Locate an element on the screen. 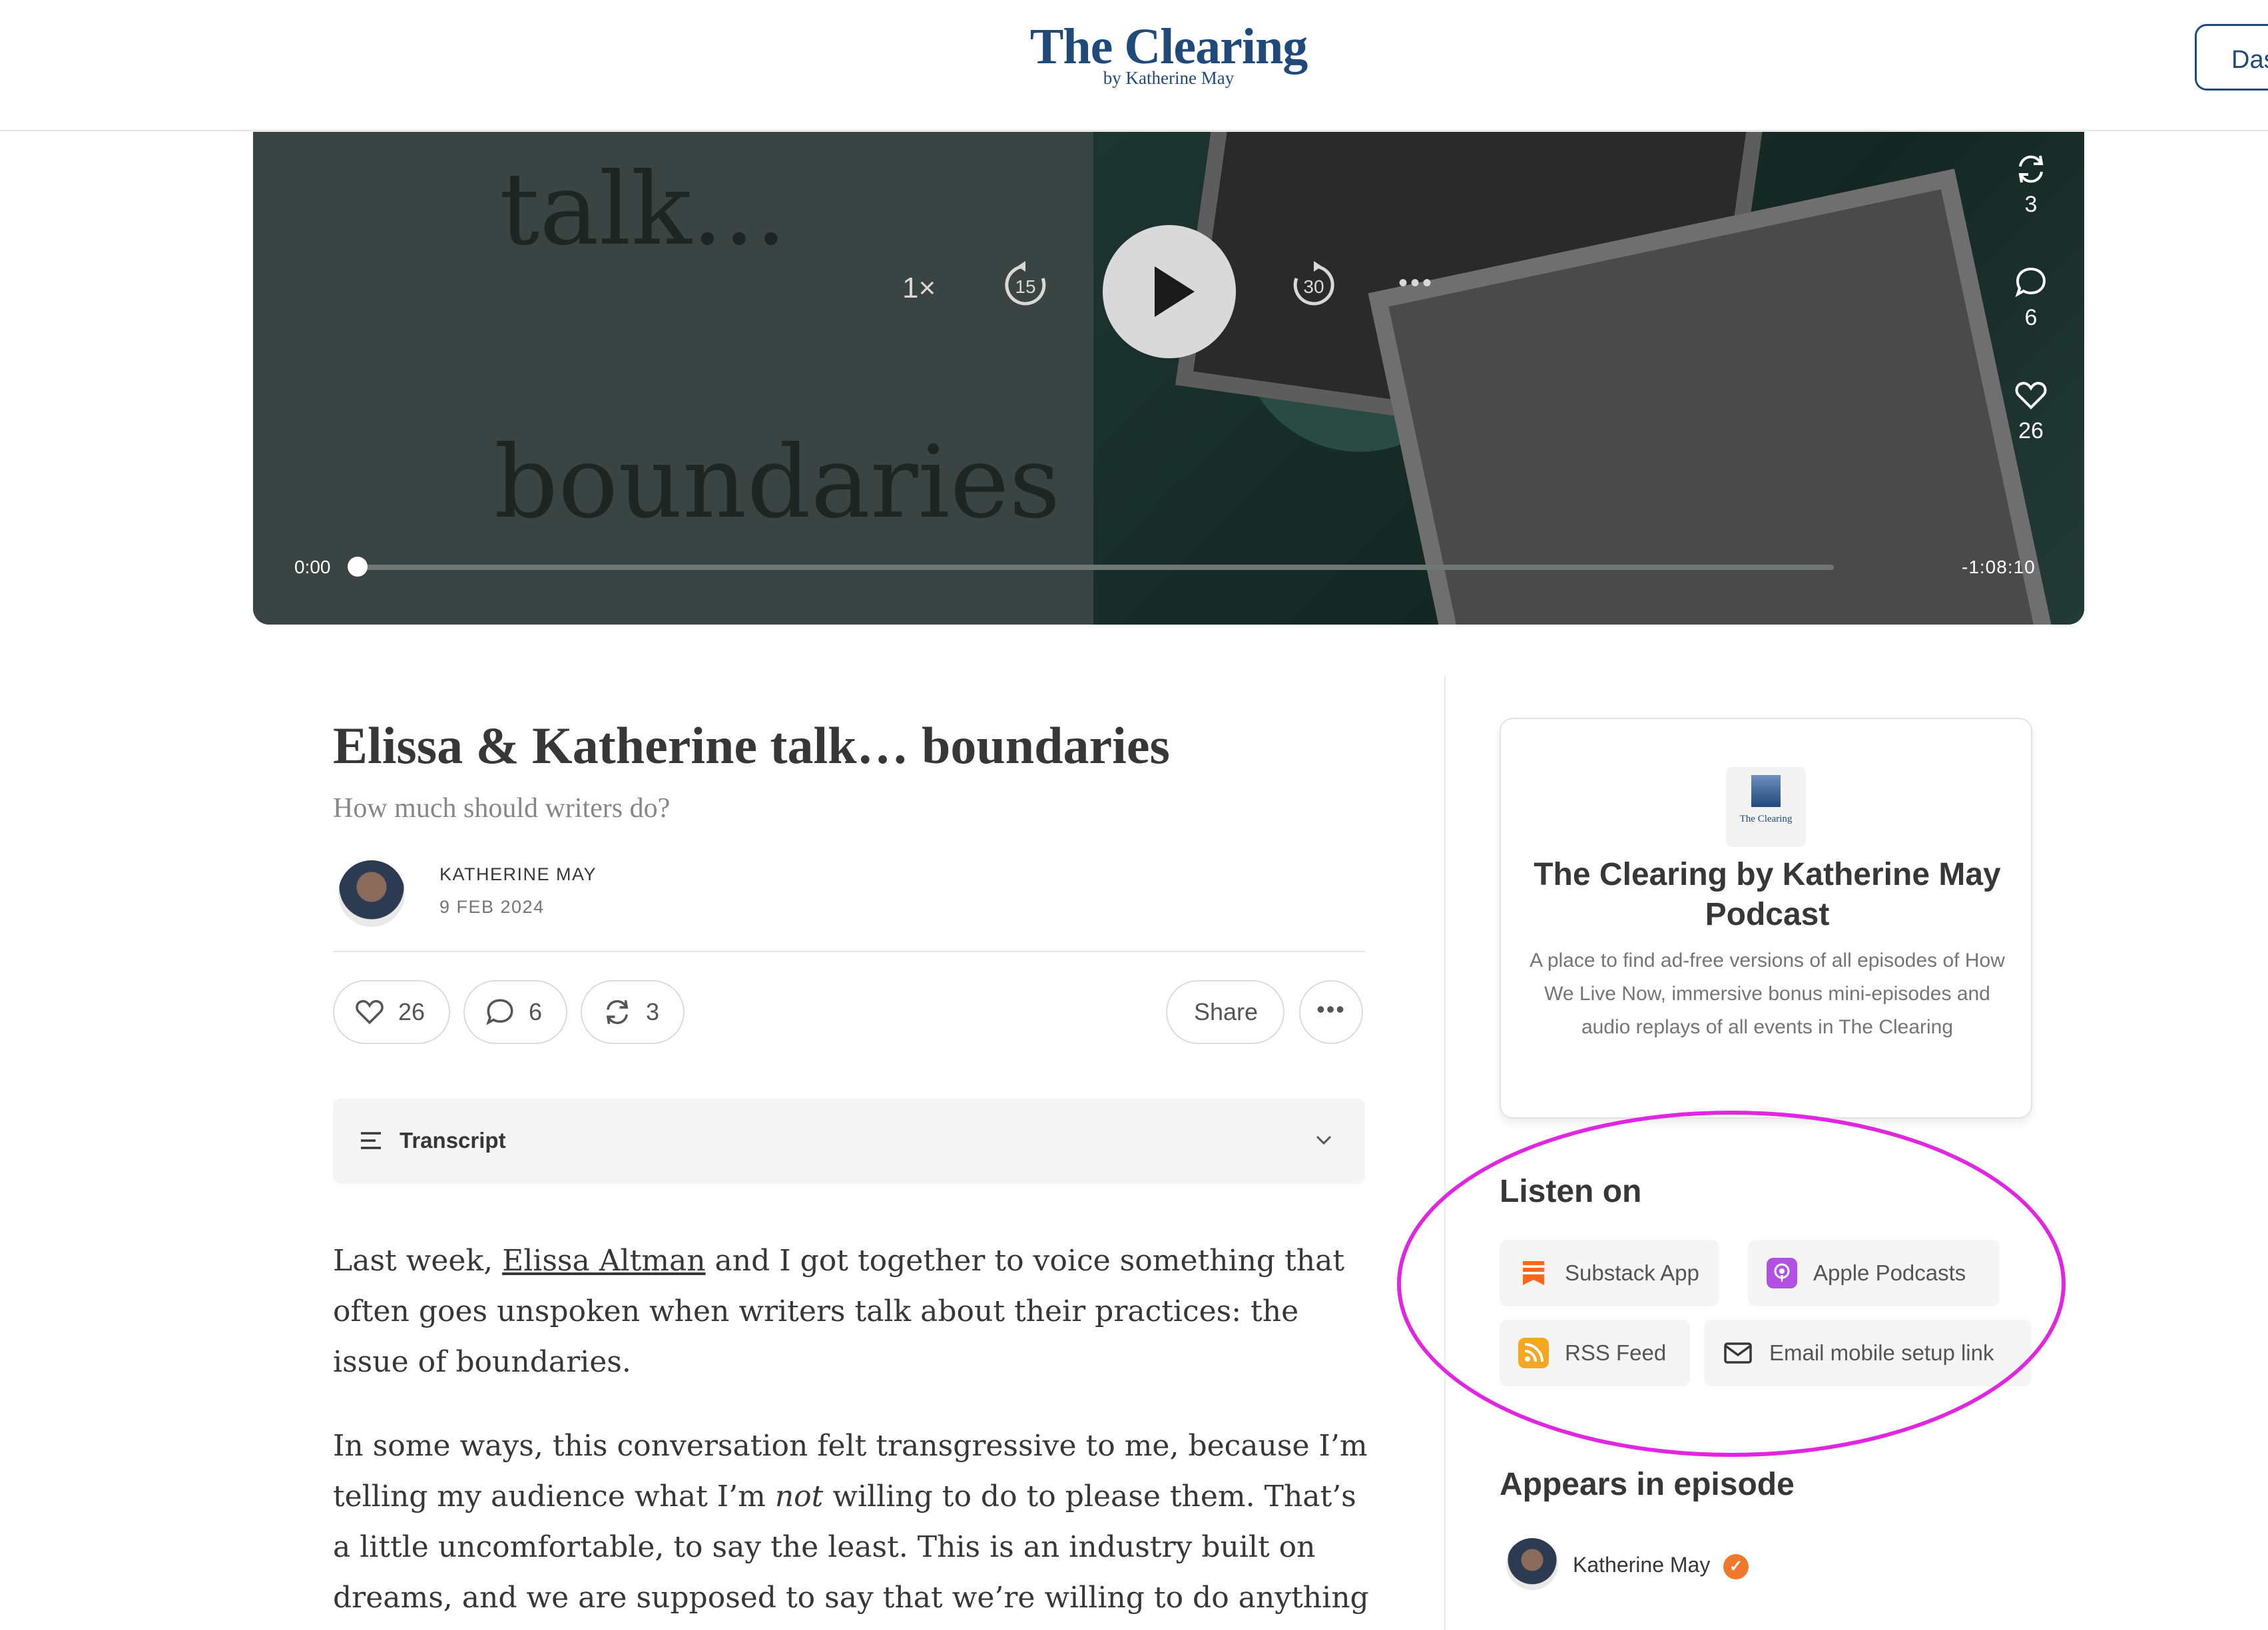 The width and height of the screenshot is (2268, 1630). time-elapsed: 0:00 is located at coordinates (312, 567).